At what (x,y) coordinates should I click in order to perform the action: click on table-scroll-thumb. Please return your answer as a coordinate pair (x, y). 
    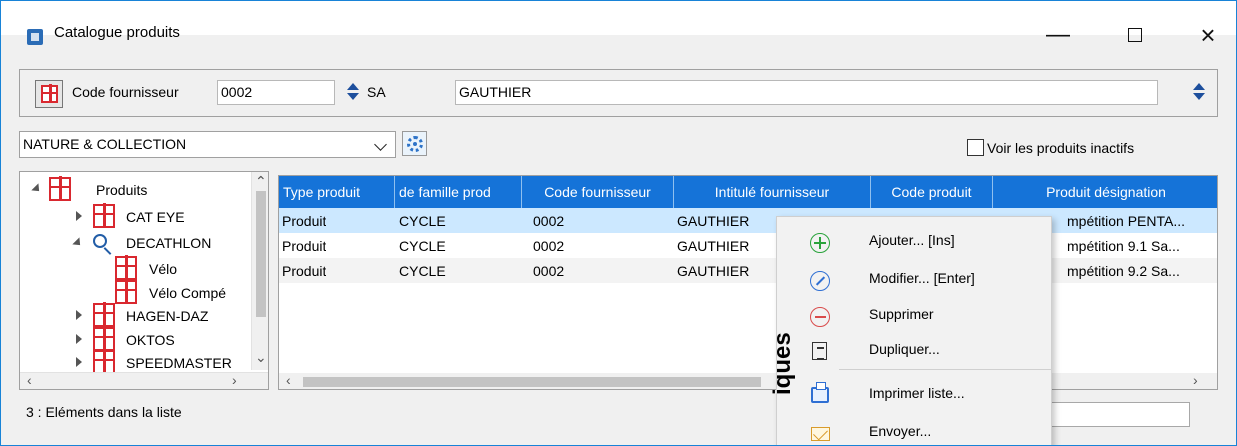
    Looking at the image, I should click on (532, 382).